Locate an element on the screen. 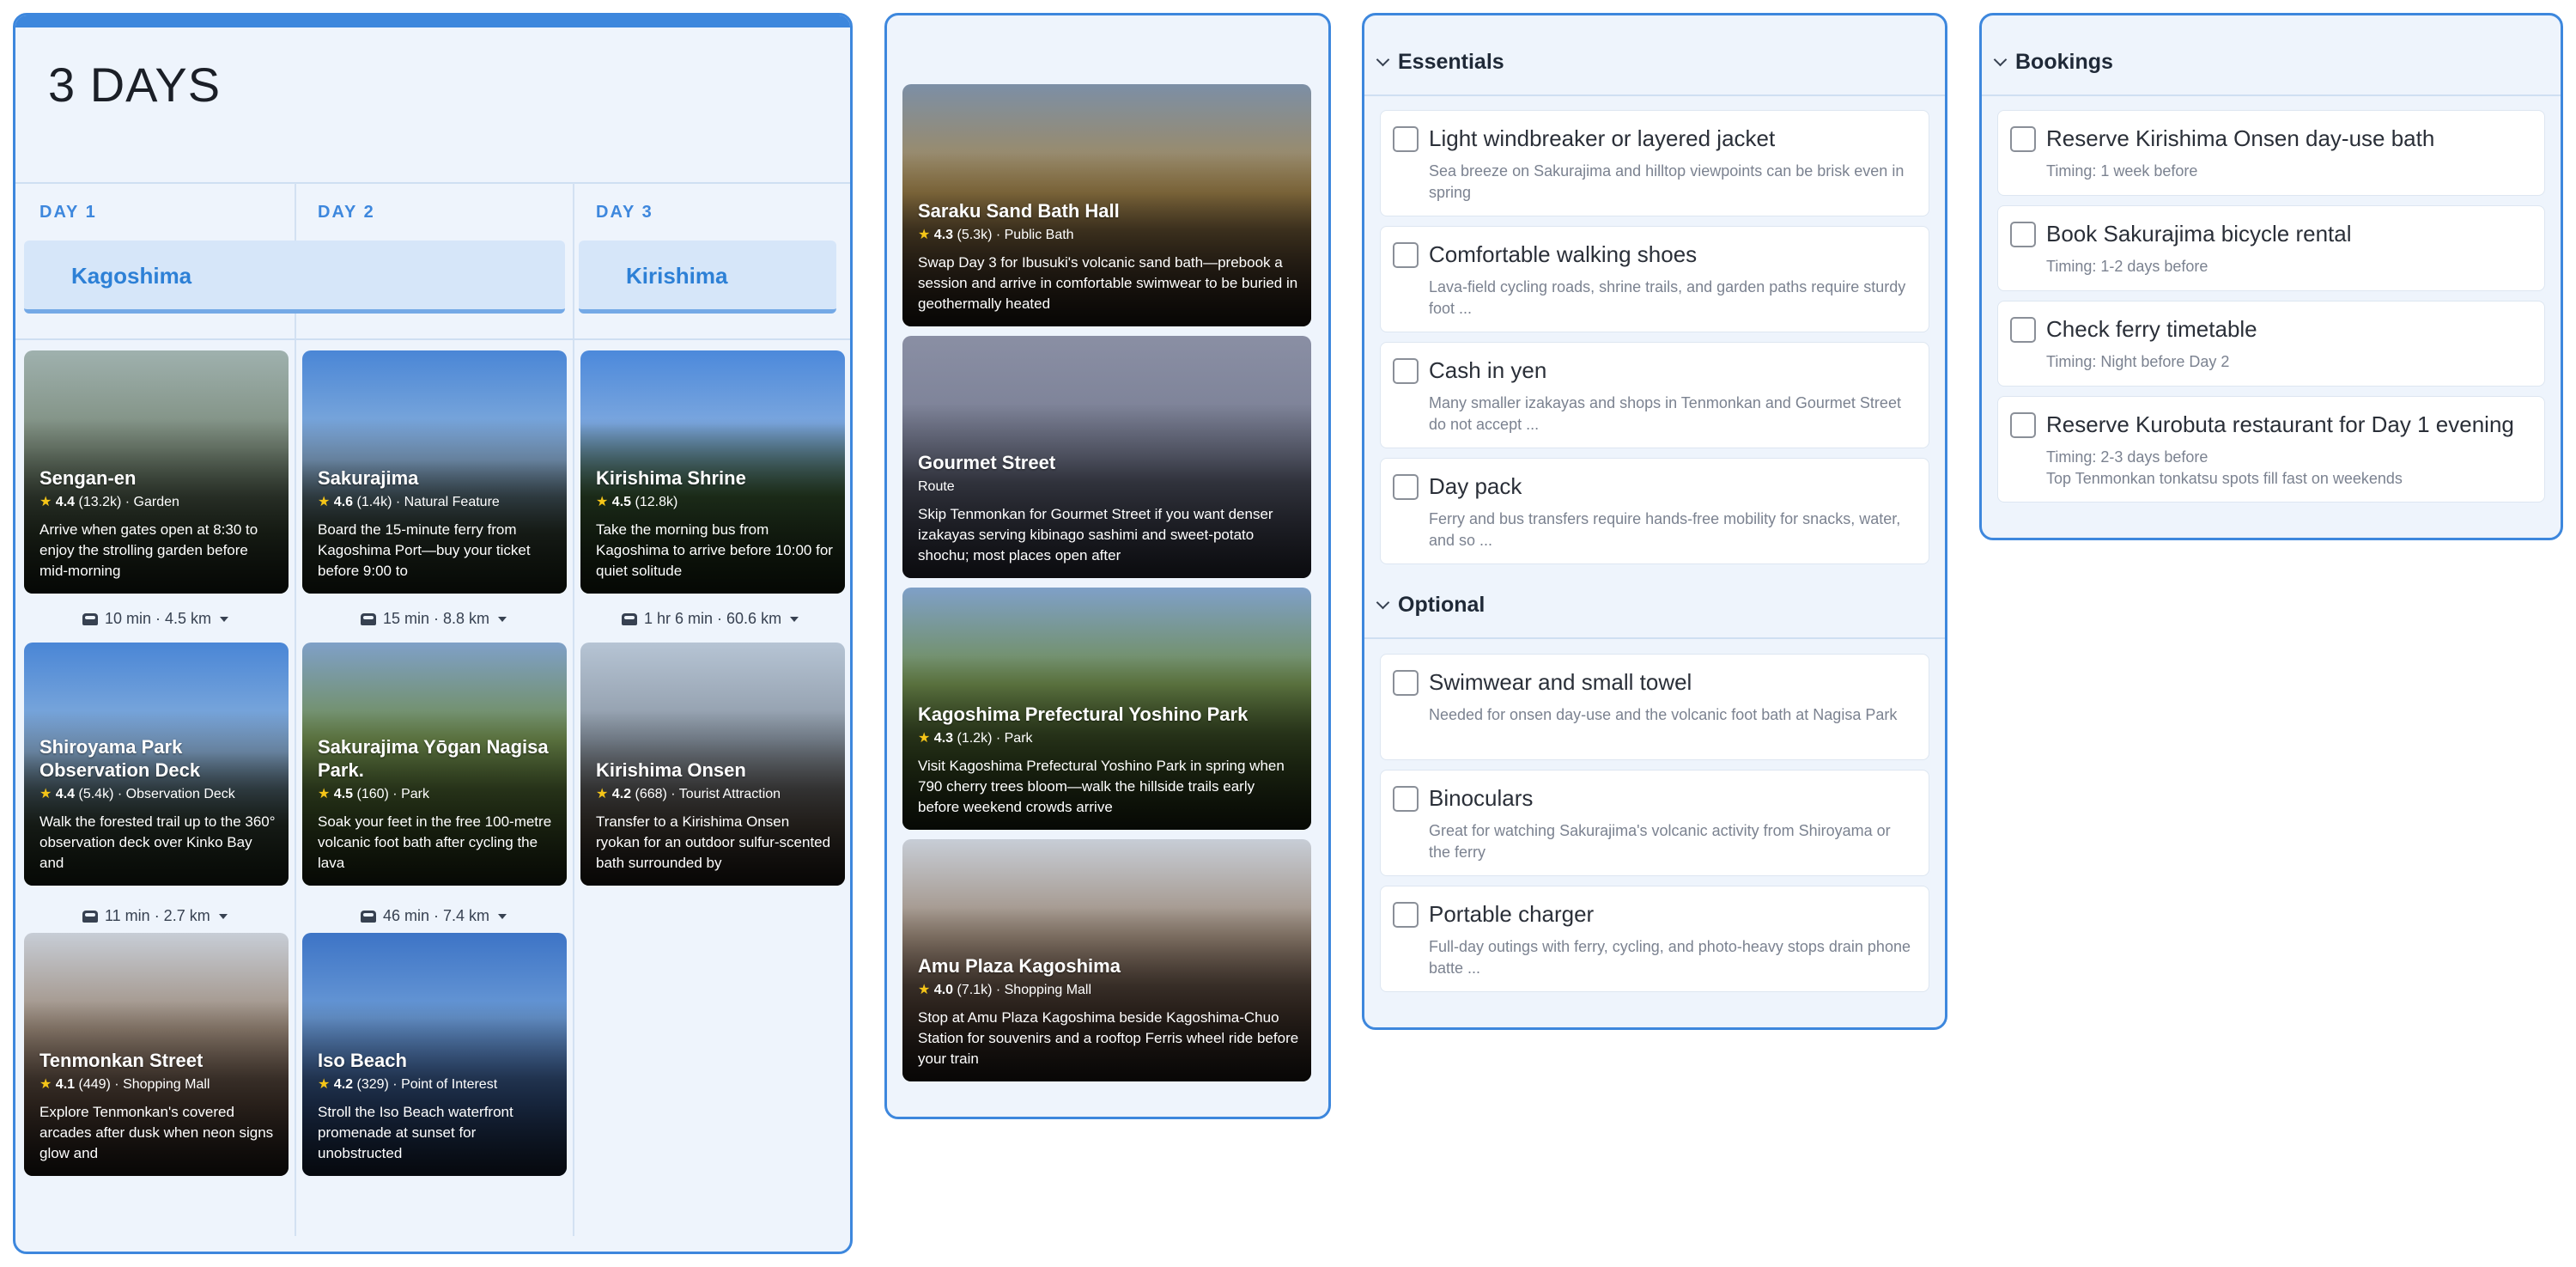 This screenshot has width=2576, height=1267. commute-selector: 1 hr 6 min · 60.6 km is located at coordinates (711, 619).